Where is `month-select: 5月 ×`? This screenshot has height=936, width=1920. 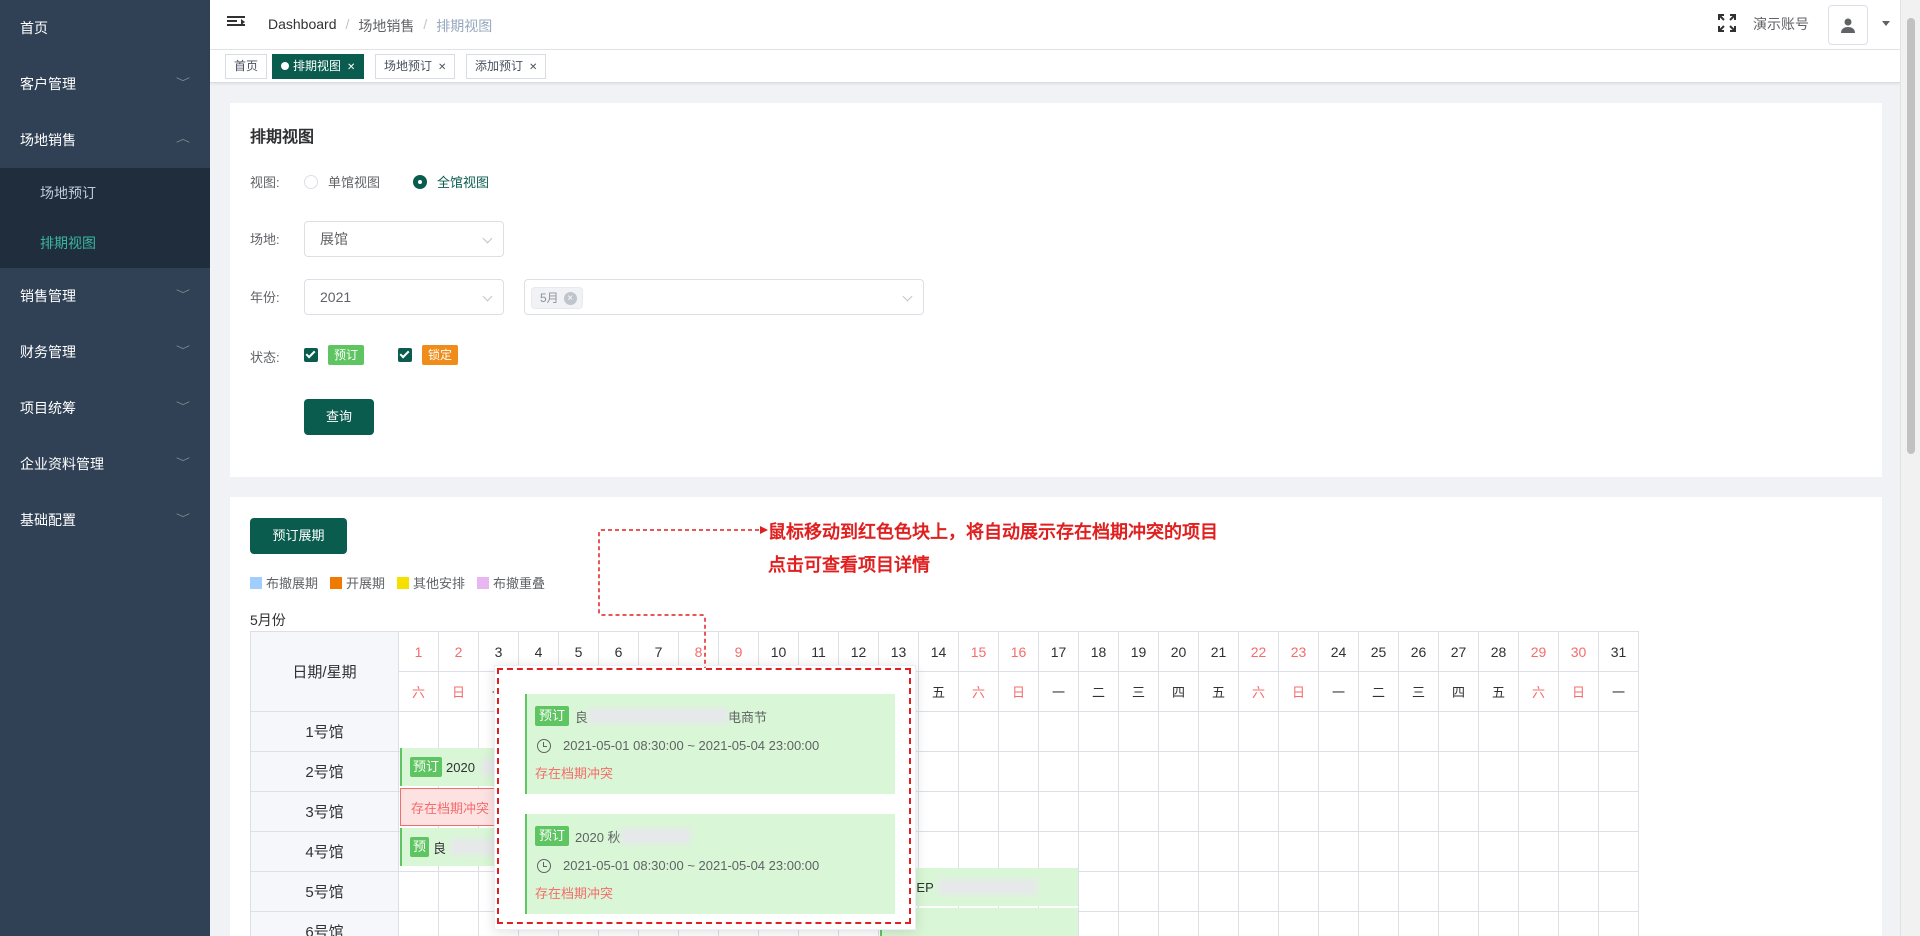
month-select: 5月 × is located at coordinates (724, 297).